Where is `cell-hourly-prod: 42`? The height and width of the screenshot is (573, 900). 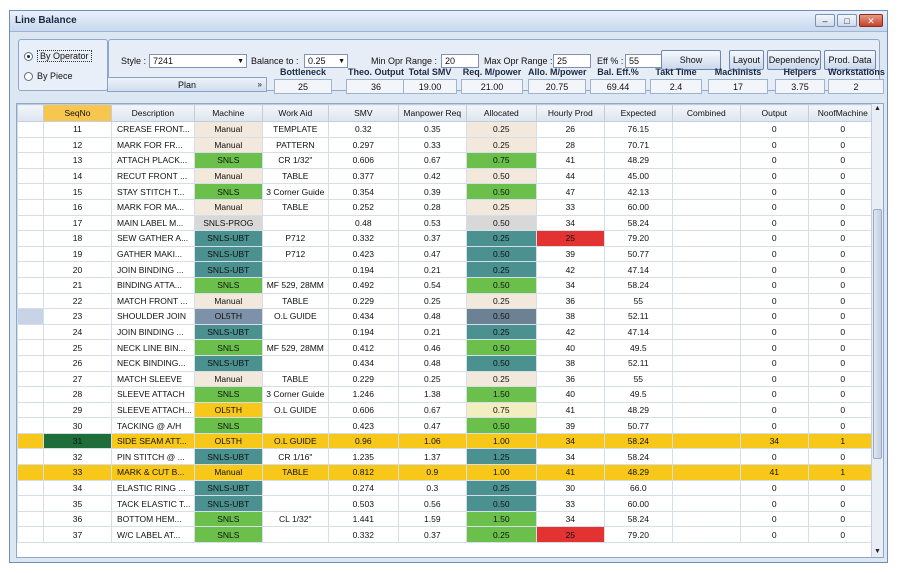
cell-hourly-prod: 42 is located at coordinates (570, 269).